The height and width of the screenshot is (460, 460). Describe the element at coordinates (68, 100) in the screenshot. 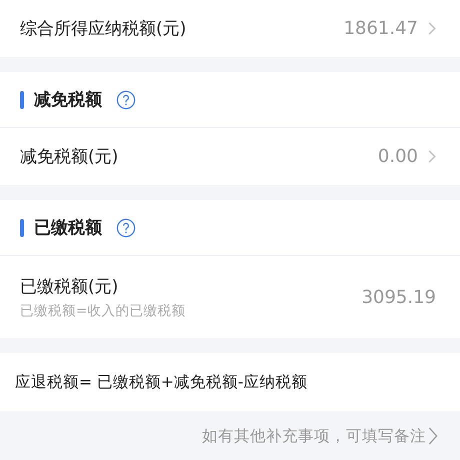

I see `section-title: 减免税额` at that location.